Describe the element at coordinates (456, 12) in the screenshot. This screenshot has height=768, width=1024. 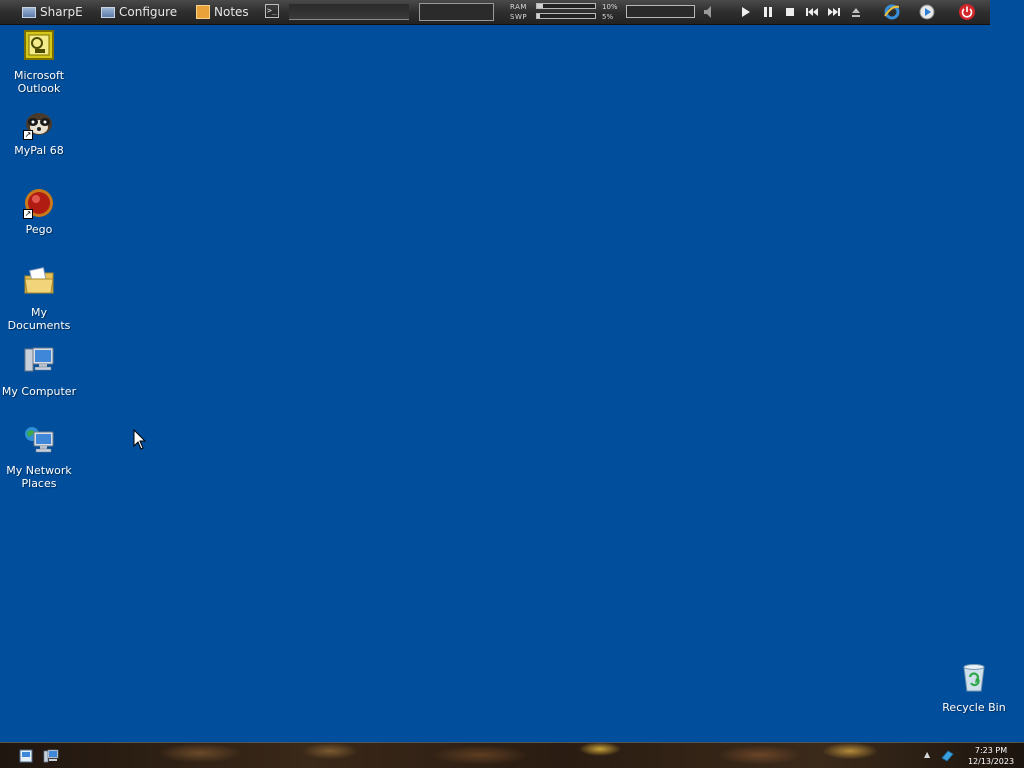
I see `search-input` at that location.